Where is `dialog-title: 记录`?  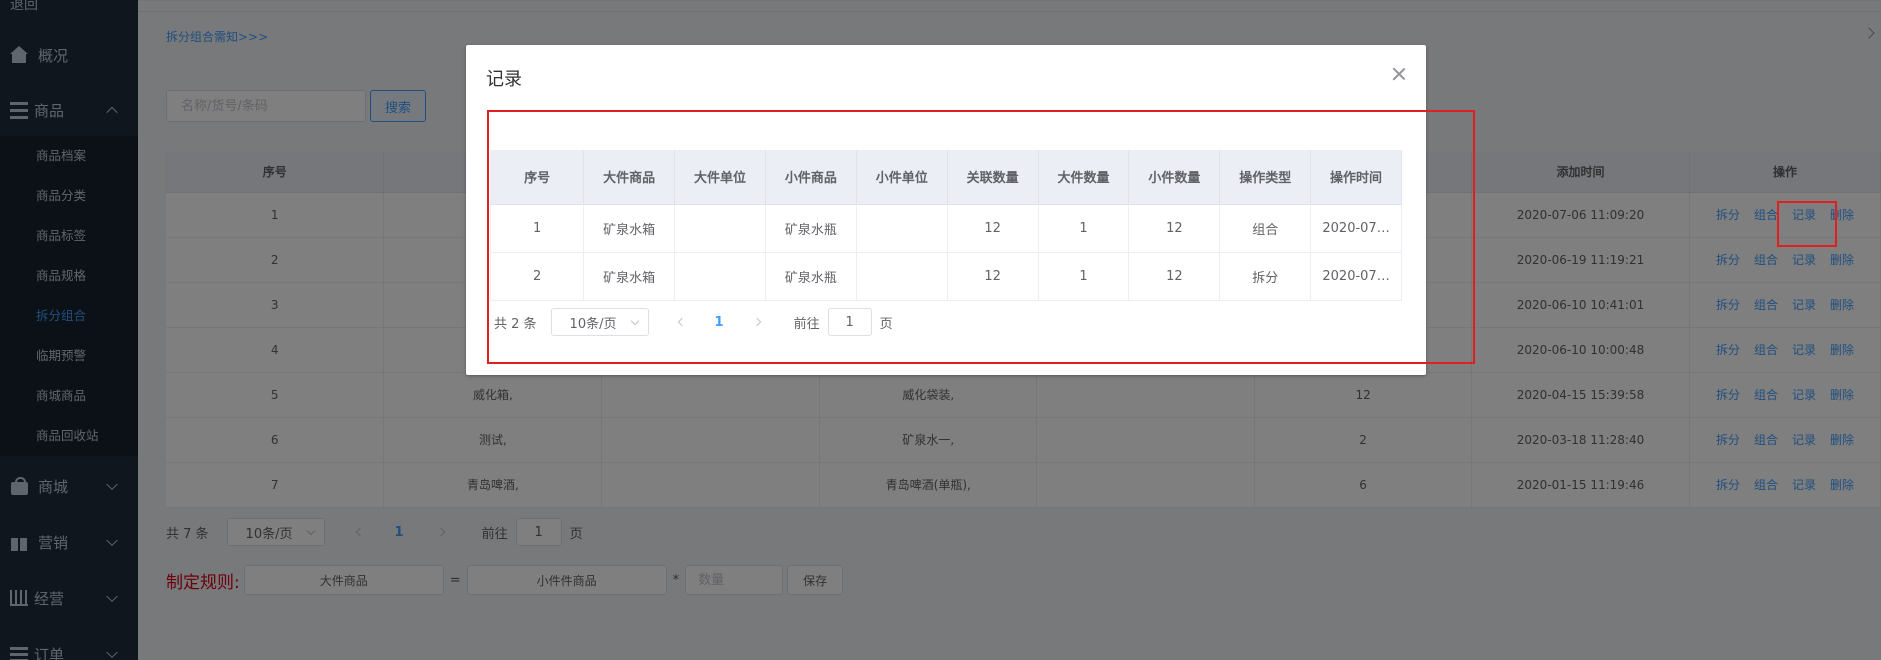 dialog-title: 记录 is located at coordinates (504, 79).